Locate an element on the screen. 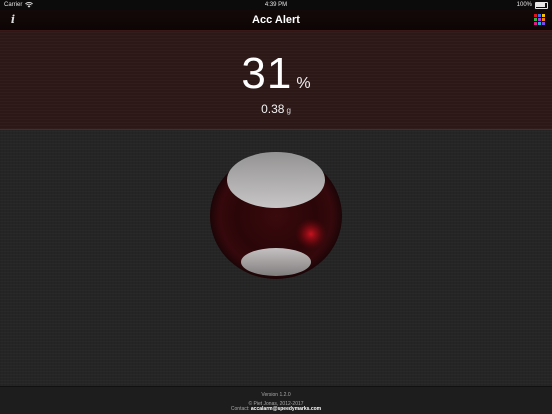  contact-line: Contact: accalarm@speedymarks.com is located at coordinates (276, 409).